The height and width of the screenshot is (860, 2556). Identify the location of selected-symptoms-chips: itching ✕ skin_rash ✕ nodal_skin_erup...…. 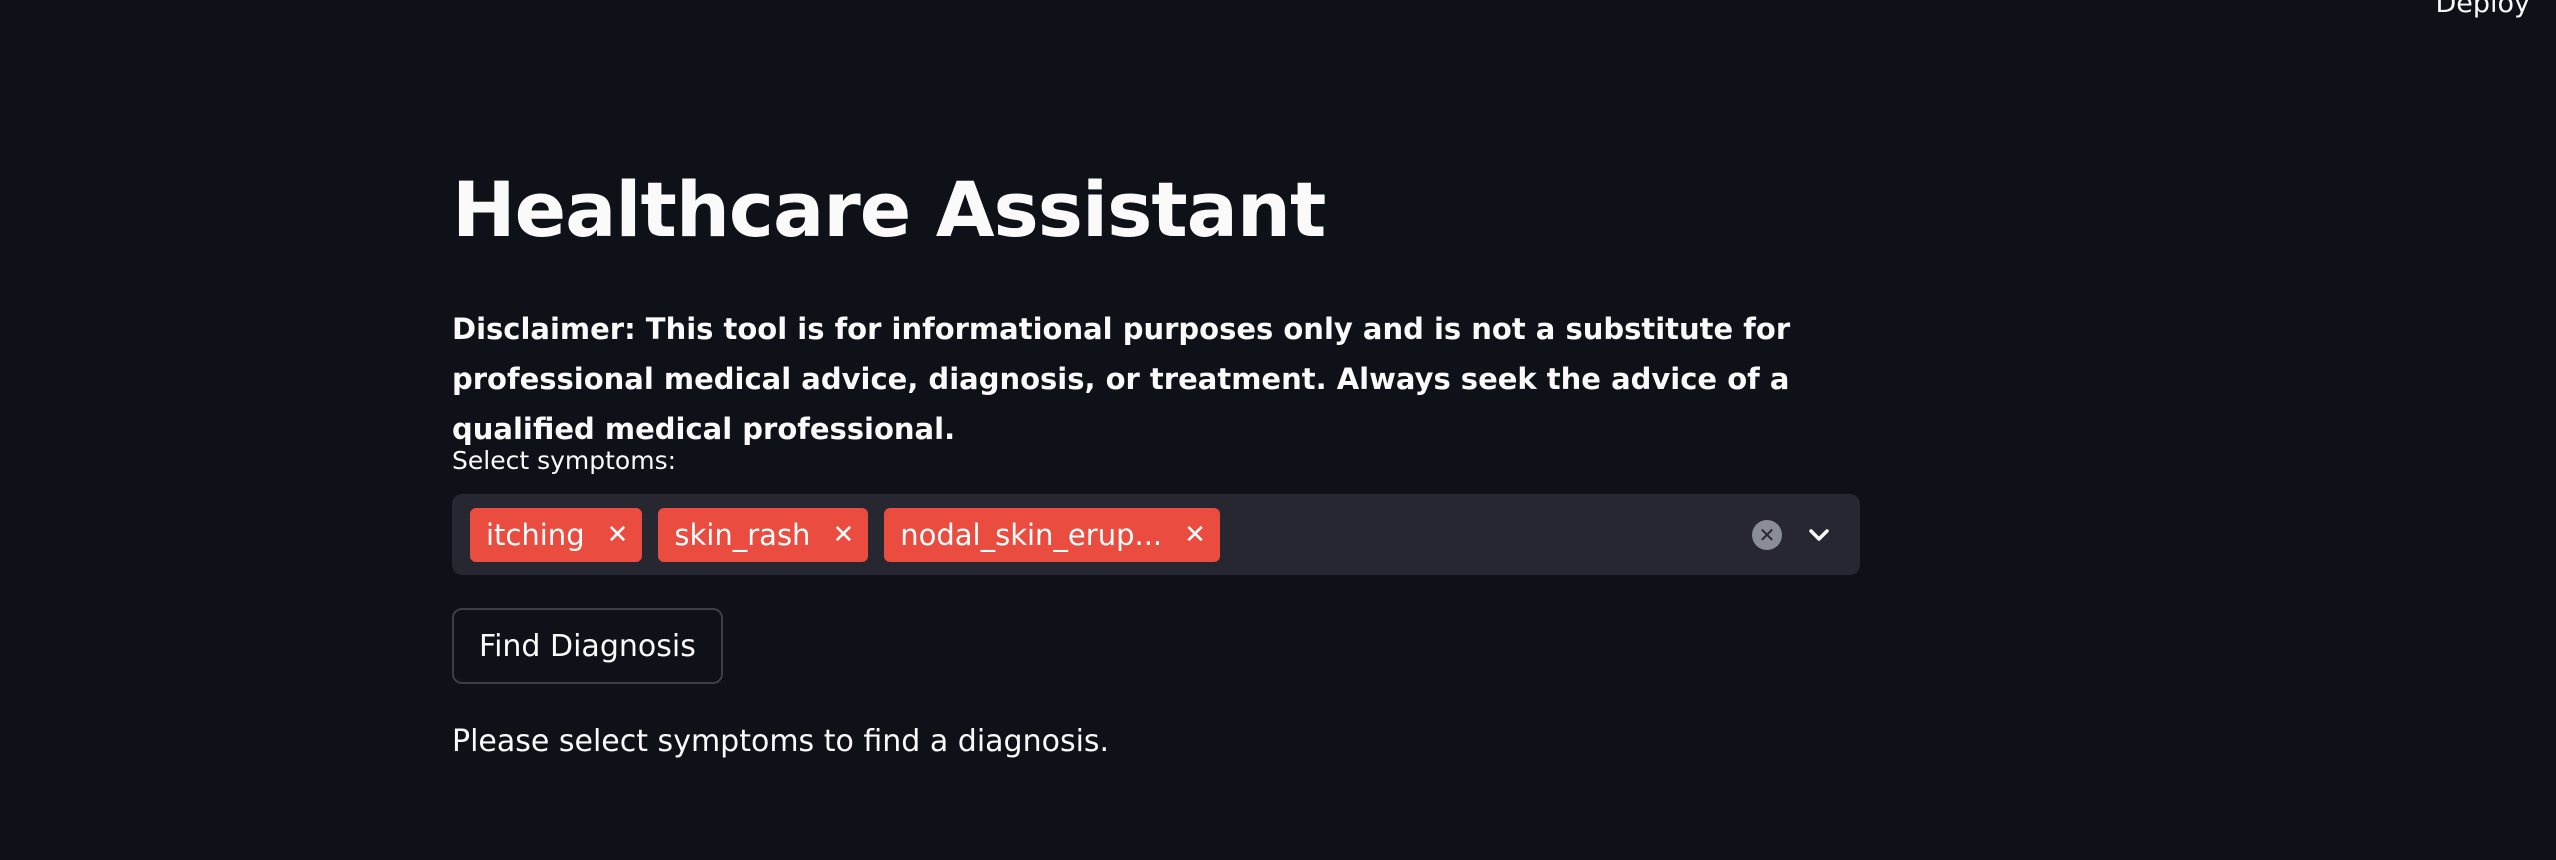
(1111, 534).